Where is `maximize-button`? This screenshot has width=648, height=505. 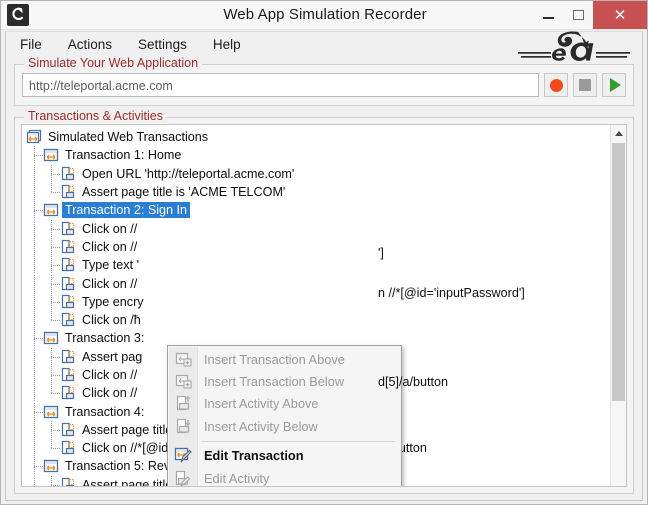
maximize-button is located at coordinates (578, 15).